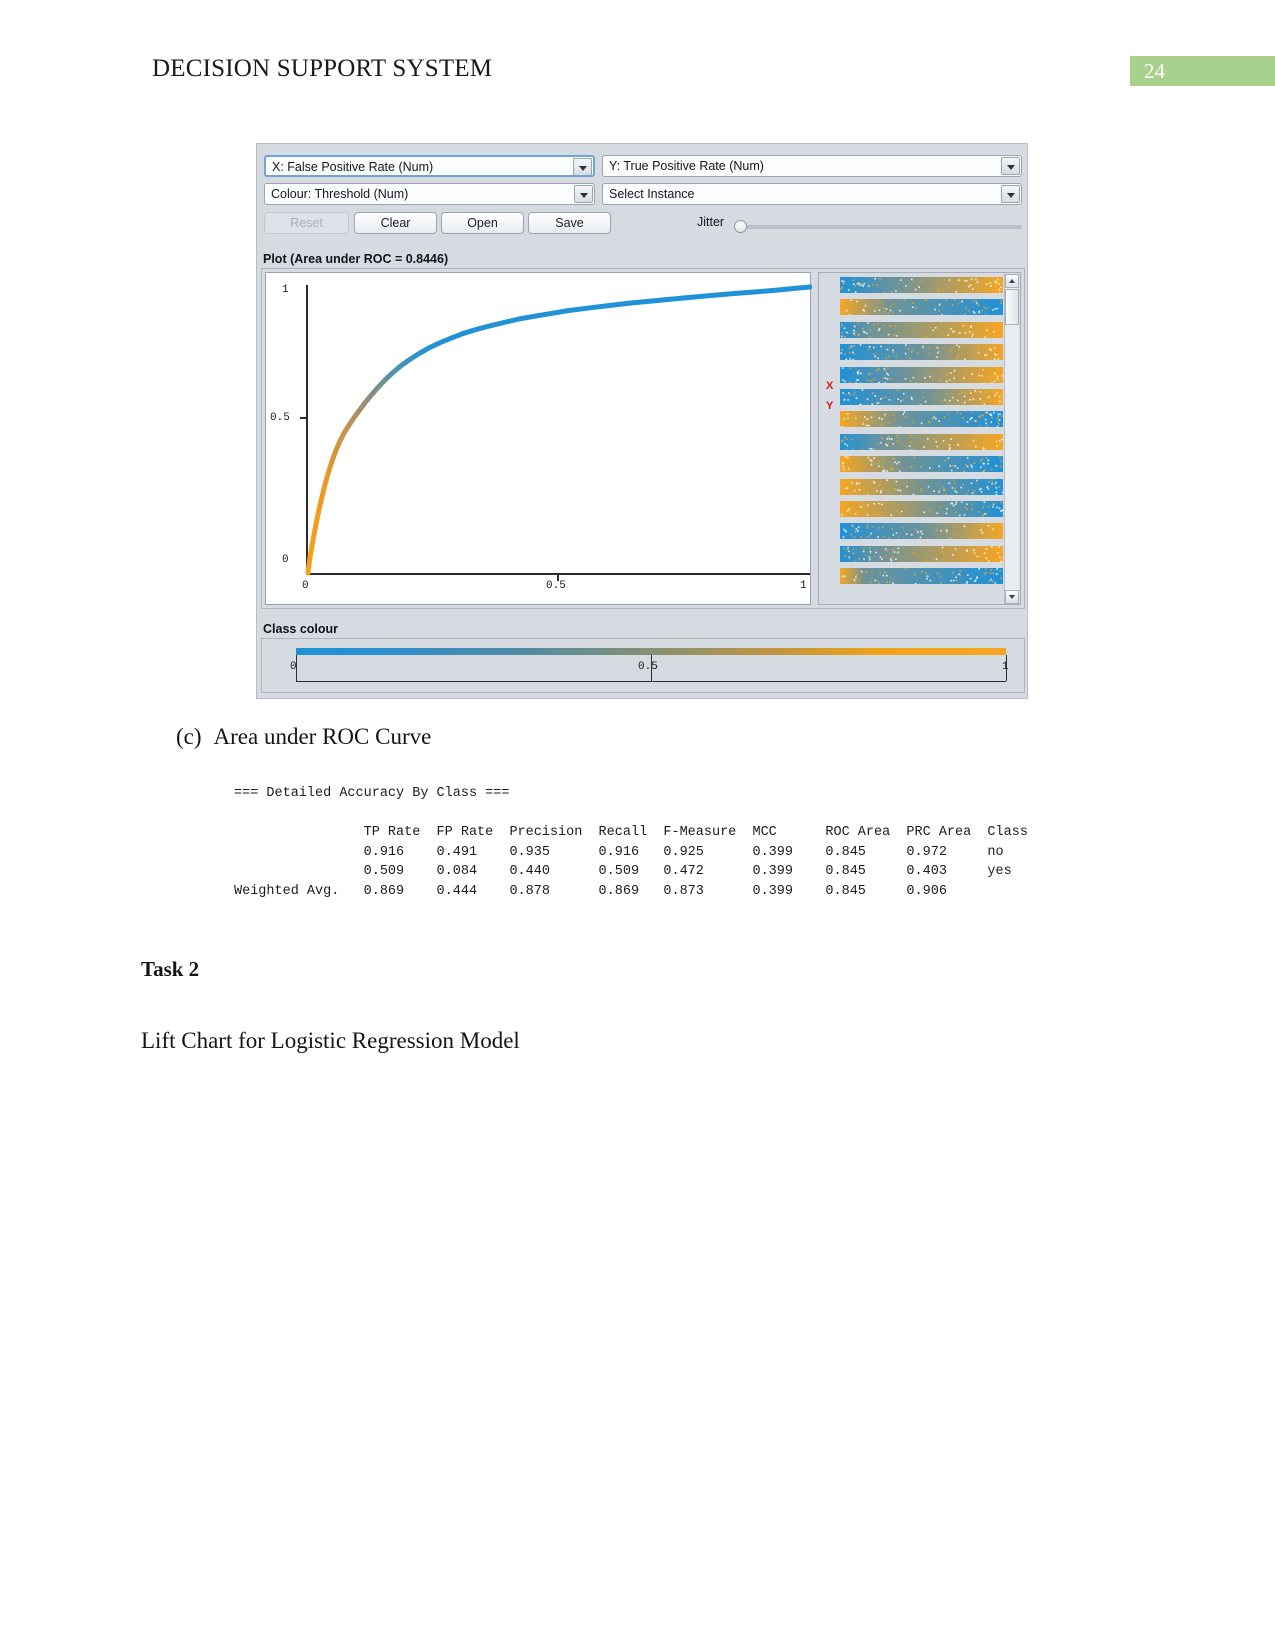  Describe the element at coordinates (1154, 71) in the screenshot. I see `page-number: 24` at that location.